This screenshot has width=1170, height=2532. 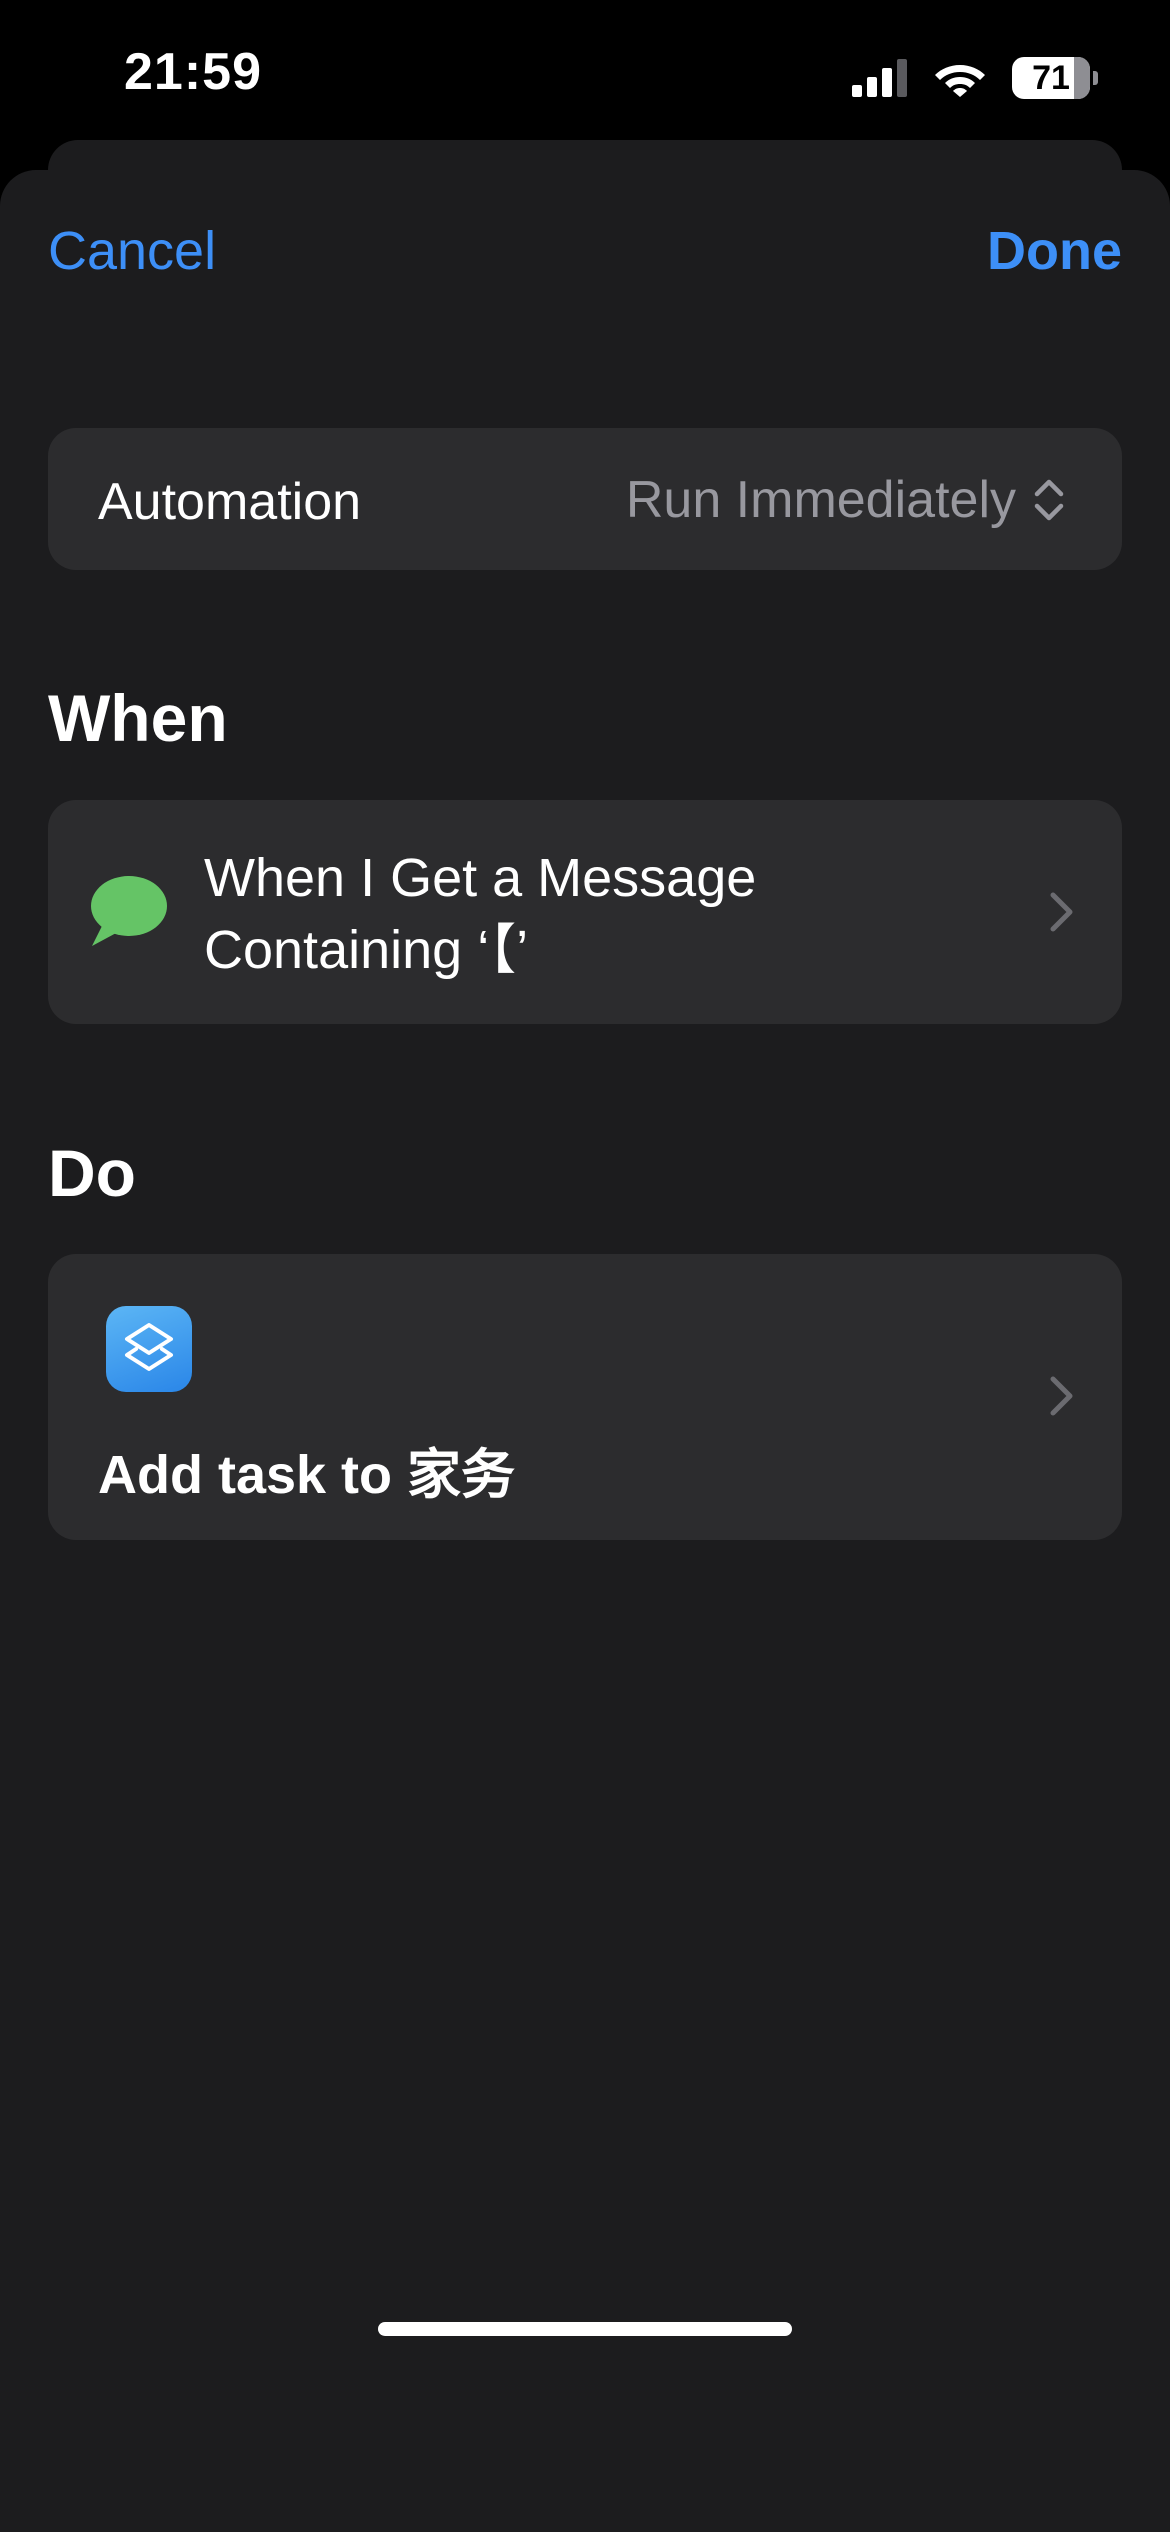 I want to click on status-icons: 71, so click(x=975, y=78).